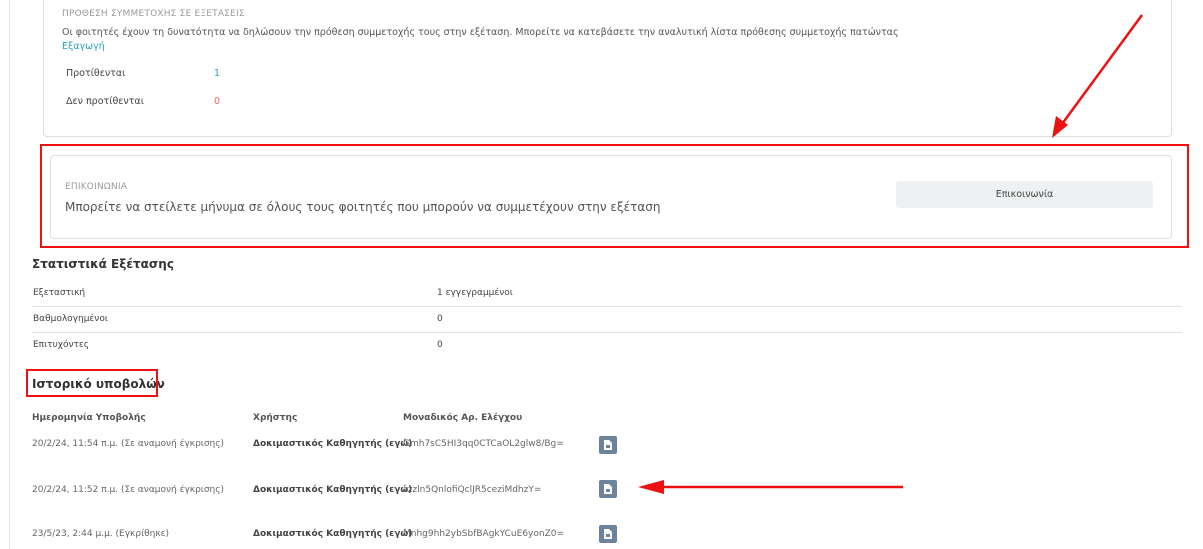 The image size is (1203, 549). I want to click on intent-no-value: 0, so click(217, 101).